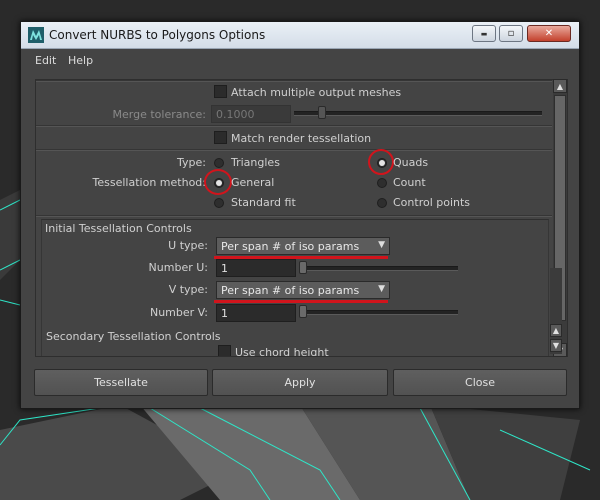 This screenshot has width=600, height=500. What do you see at coordinates (382, 183) in the screenshot?
I see `method-count-radio` at bounding box center [382, 183].